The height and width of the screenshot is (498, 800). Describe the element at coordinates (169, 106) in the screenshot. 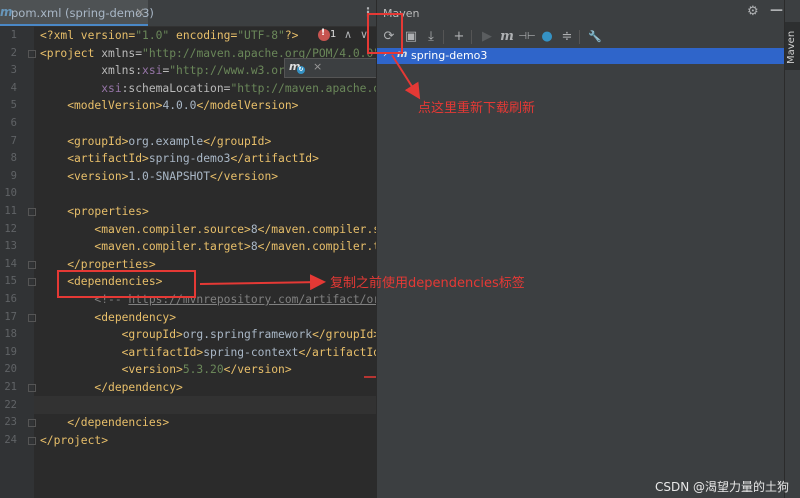

I see `code-line: <modelVersion>4.0.0</modelVersion>` at that location.